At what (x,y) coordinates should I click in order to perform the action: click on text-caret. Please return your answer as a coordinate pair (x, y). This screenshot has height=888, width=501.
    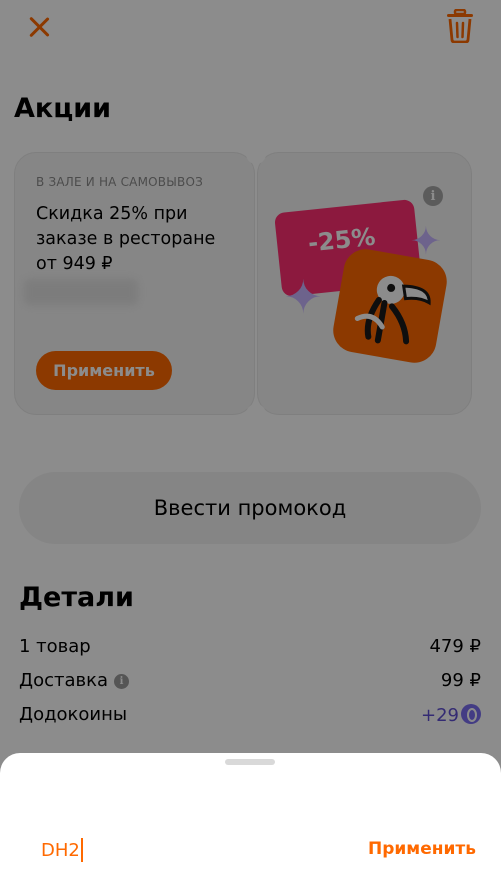
    Looking at the image, I should click on (81, 850).